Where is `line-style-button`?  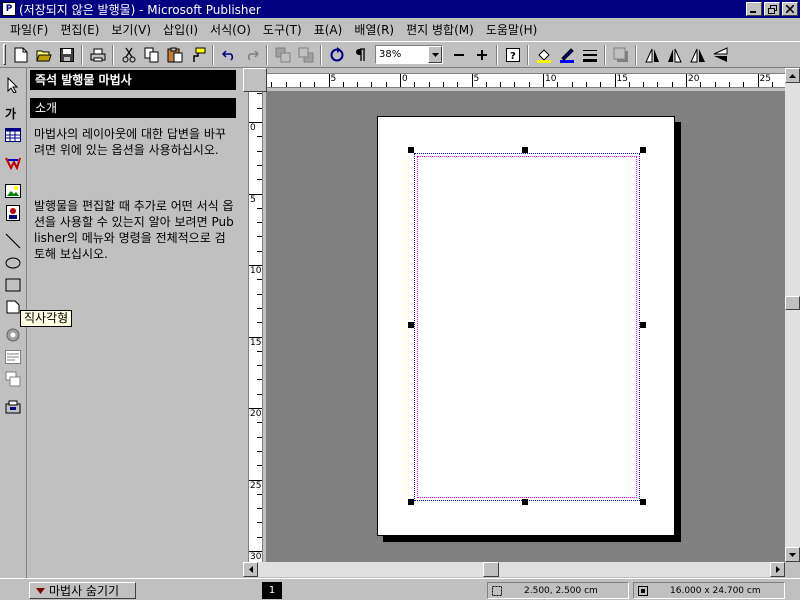
line-style-button is located at coordinates (589, 55).